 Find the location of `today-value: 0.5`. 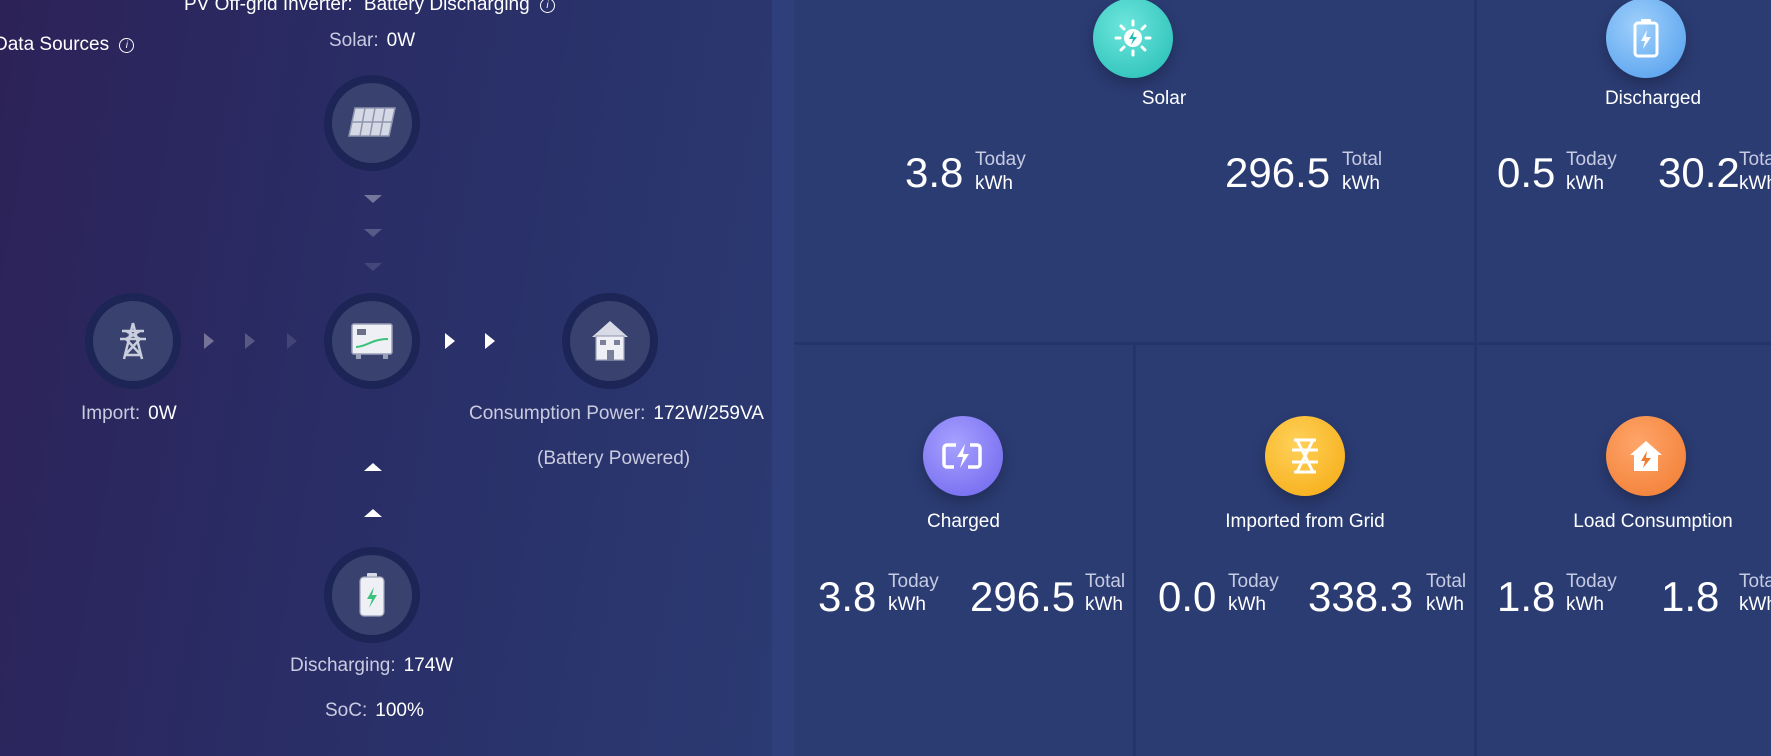

today-value: 0.5 is located at coordinates (1526, 172).